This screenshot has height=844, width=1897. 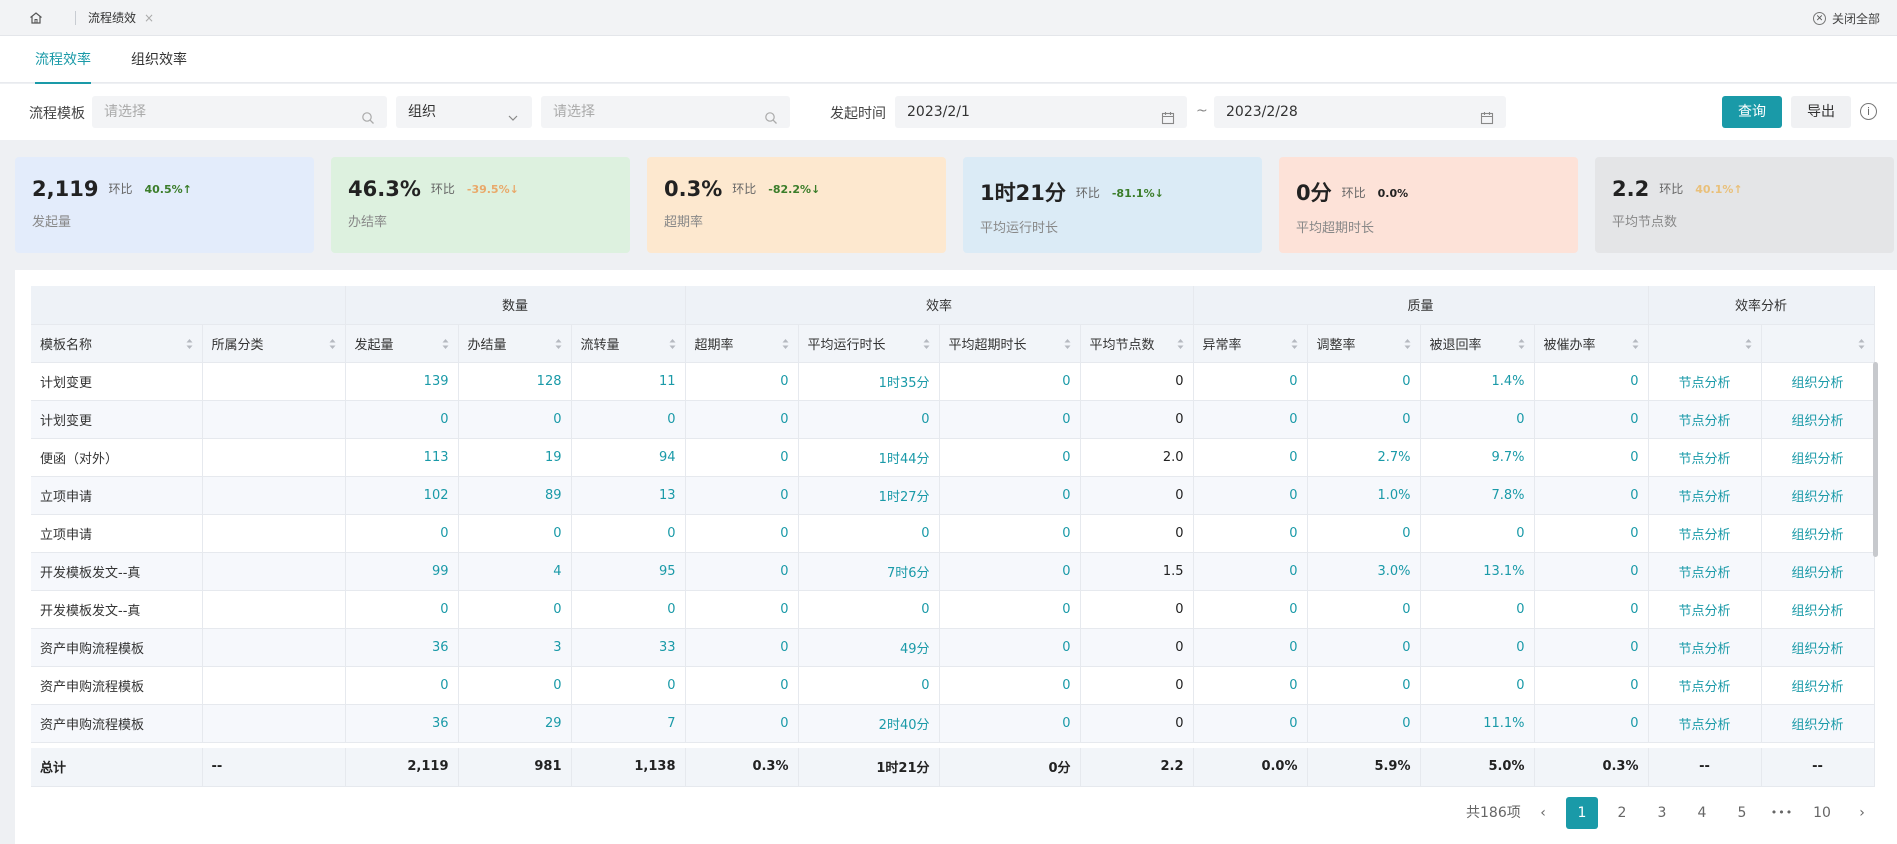 I want to click on page-10-button: 10, so click(x=1822, y=813).